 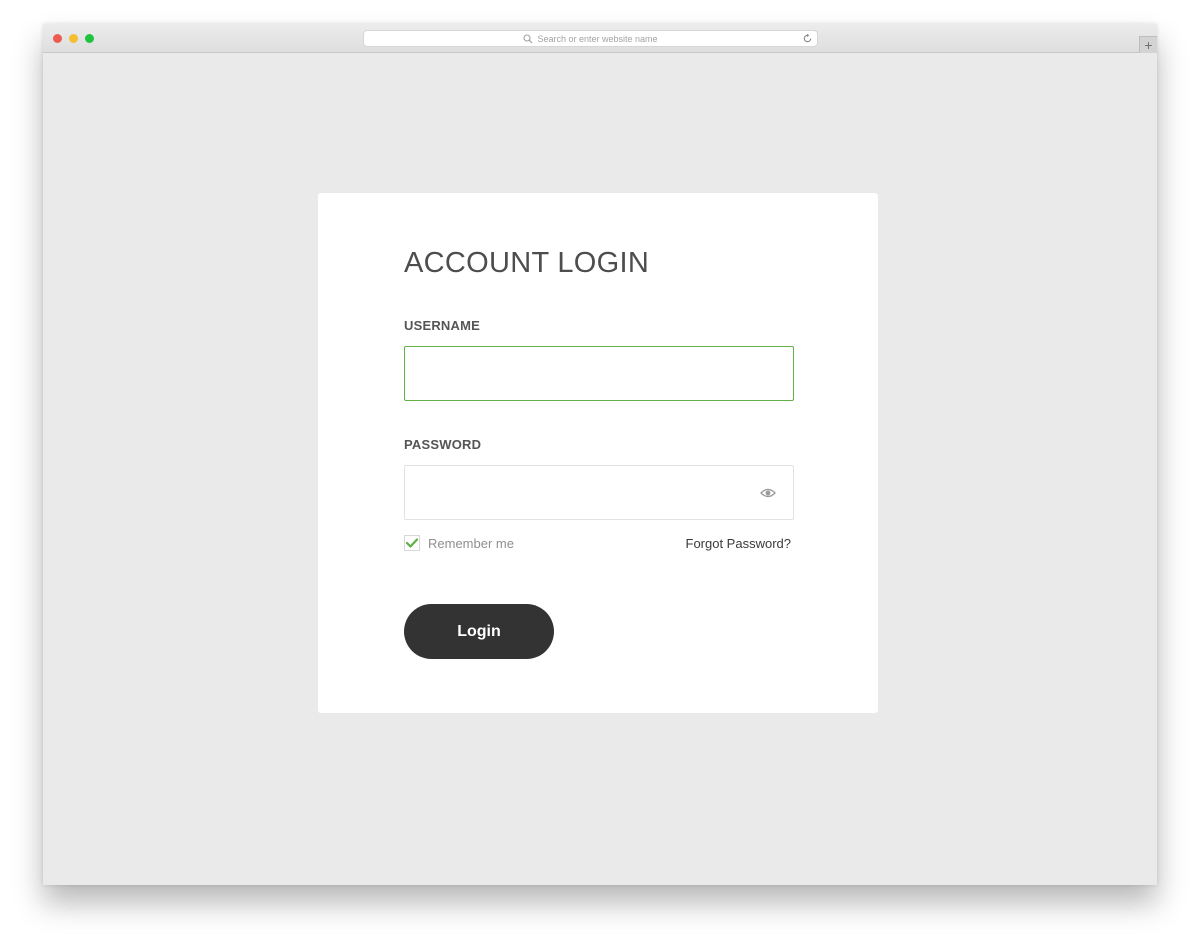 I want to click on remember-me-checkbox, so click(x=412, y=543).